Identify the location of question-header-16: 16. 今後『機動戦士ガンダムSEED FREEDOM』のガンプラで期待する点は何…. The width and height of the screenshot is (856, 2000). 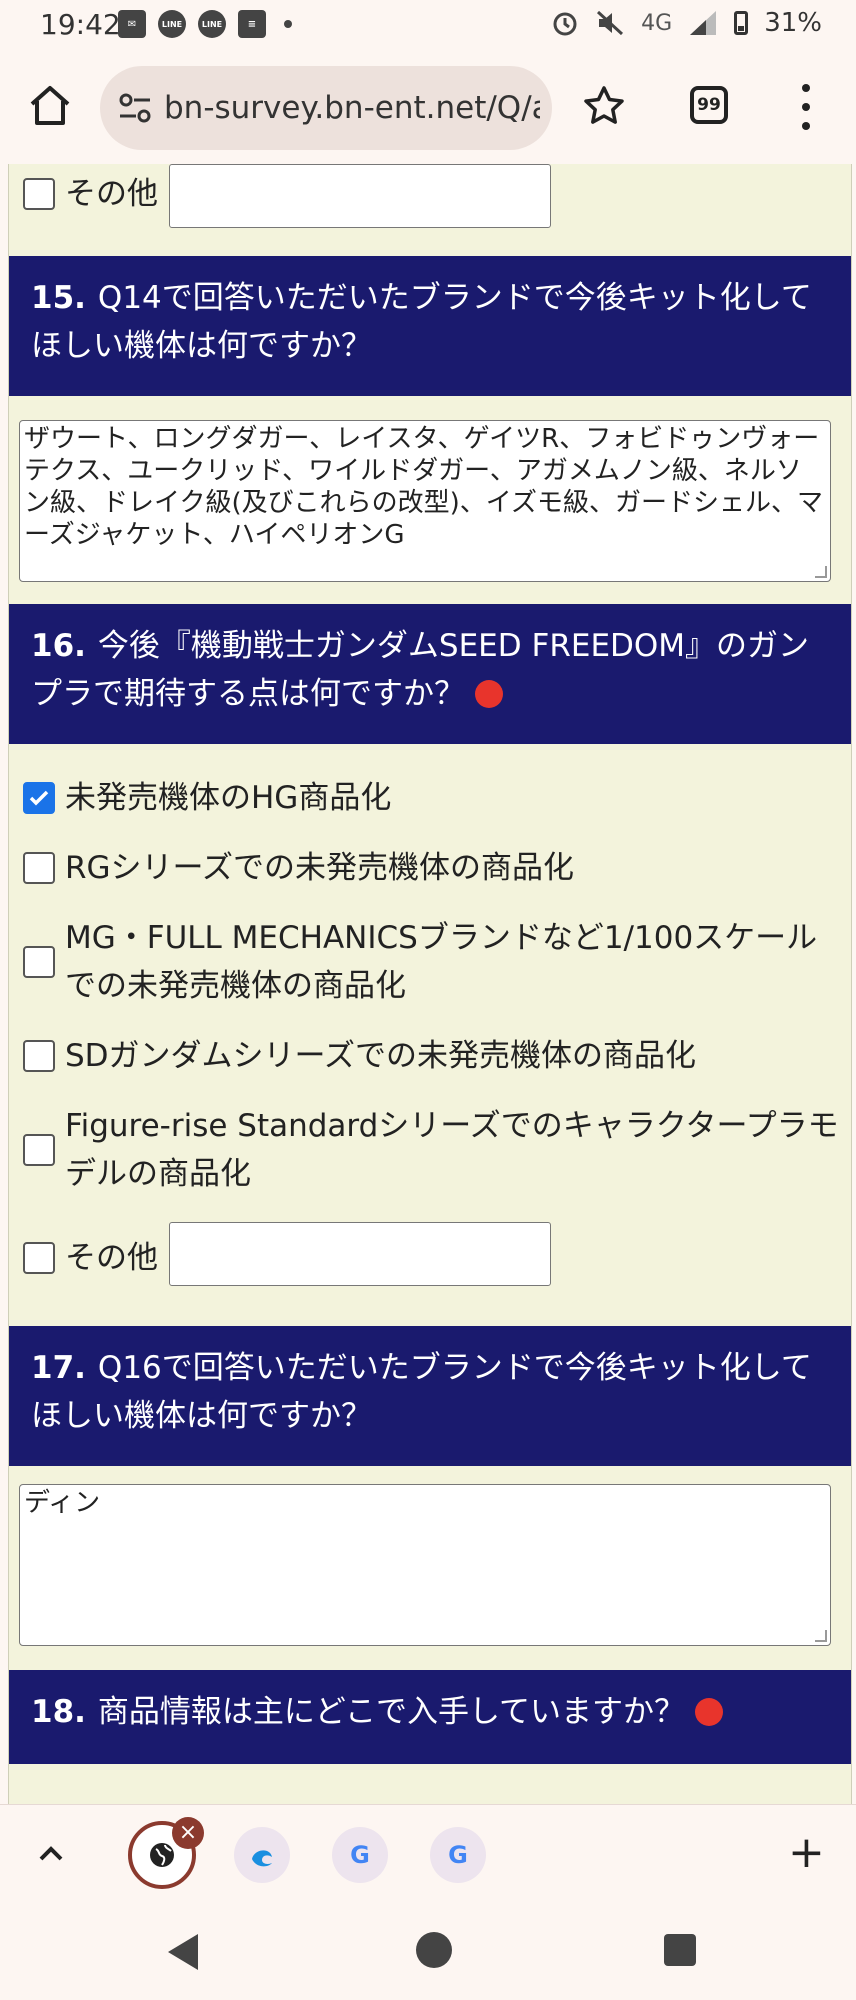
(430, 674).